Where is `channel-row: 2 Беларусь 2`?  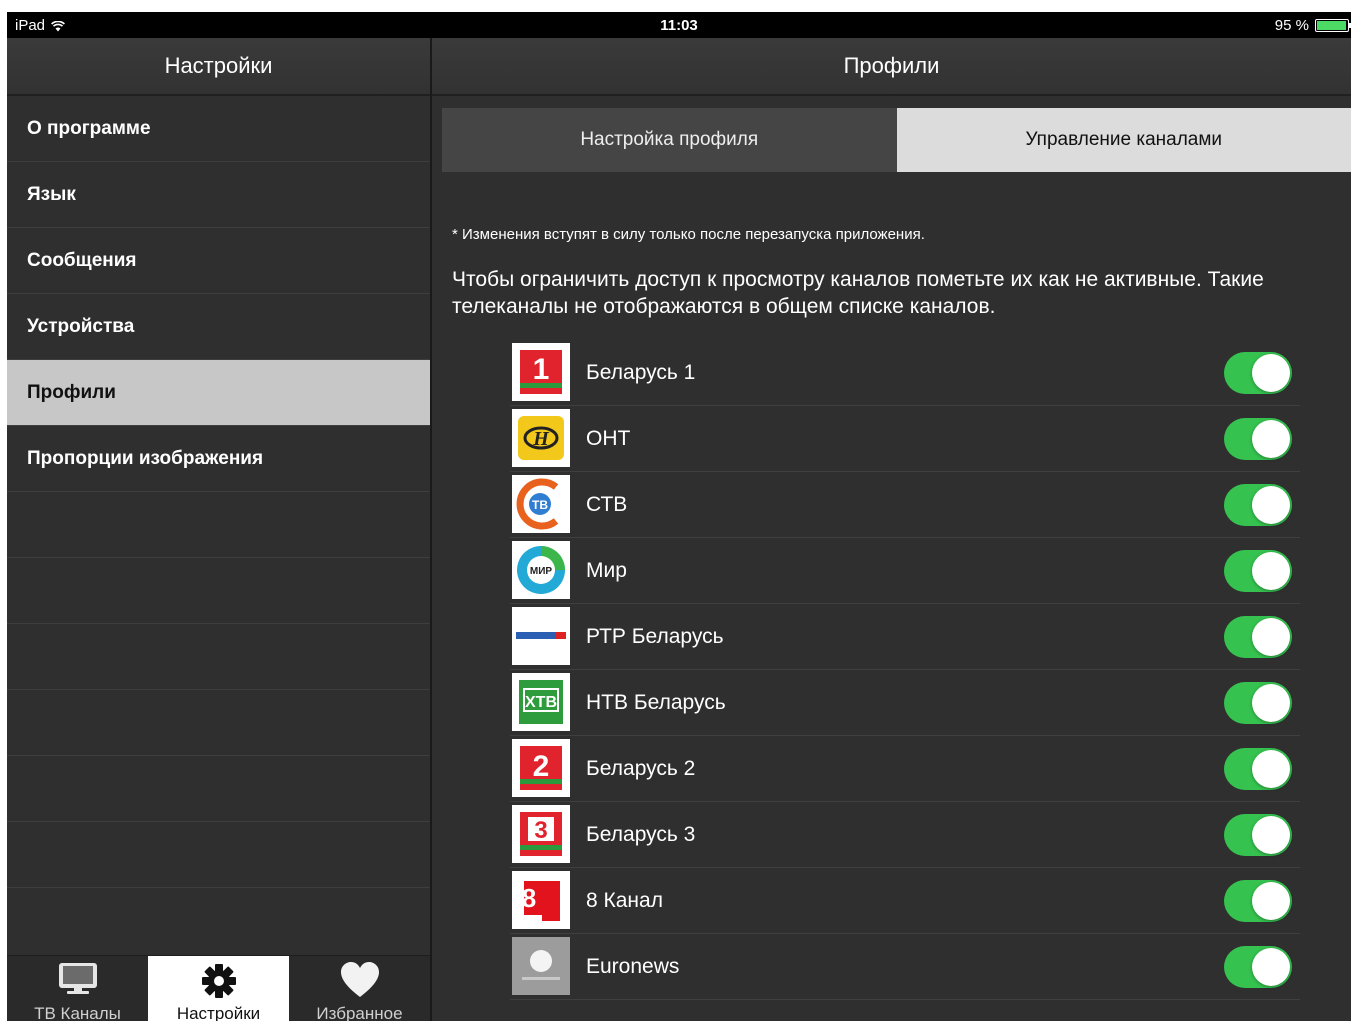 channel-row: 2 Беларусь 2 is located at coordinates (905, 769).